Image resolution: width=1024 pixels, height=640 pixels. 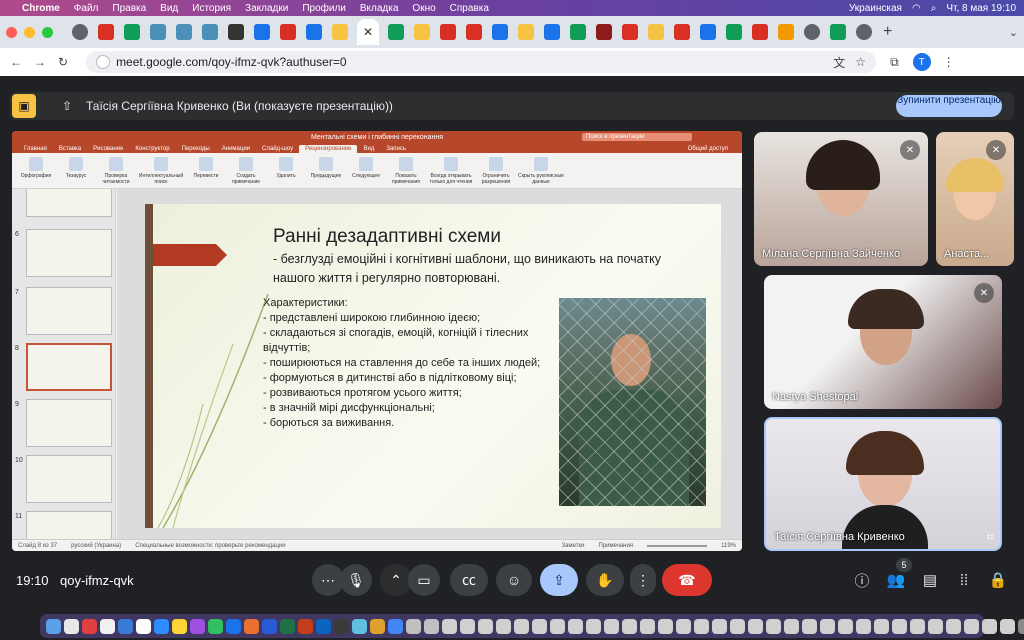 What do you see at coordinates (277, 149) in the screenshot?
I see `ppt-tab: Слайд-шоу` at bounding box center [277, 149].